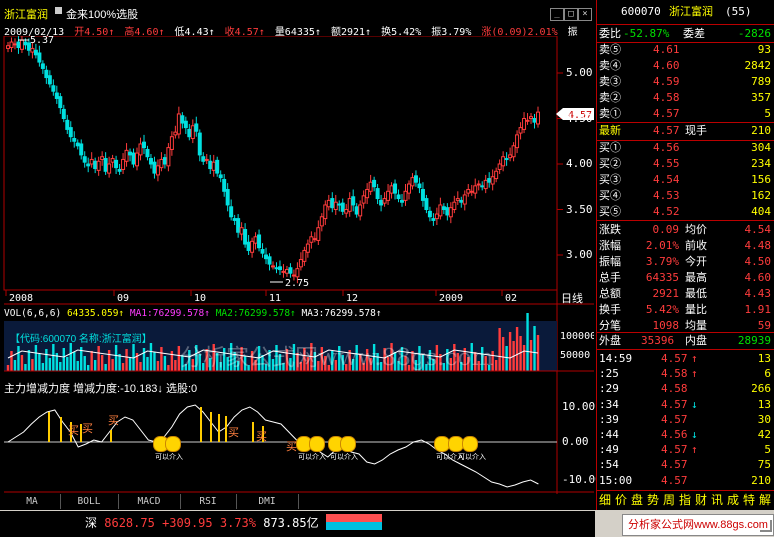  Describe the element at coordinates (610, 97) in the screenshot. I see `order-level-label: 卖②` at that location.